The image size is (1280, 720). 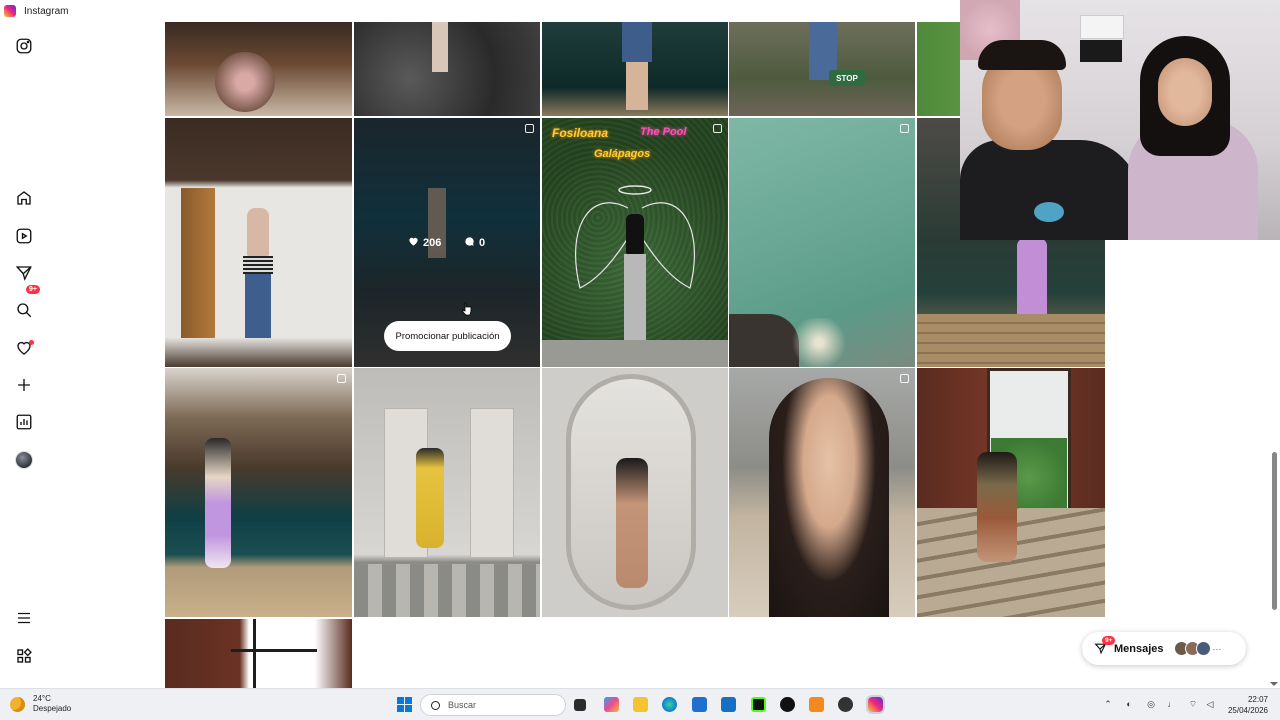 What do you see at coordinates (52, 708) in the screenshot?
I see `weather-condition: Despejado` at bounding box center [52, 708].